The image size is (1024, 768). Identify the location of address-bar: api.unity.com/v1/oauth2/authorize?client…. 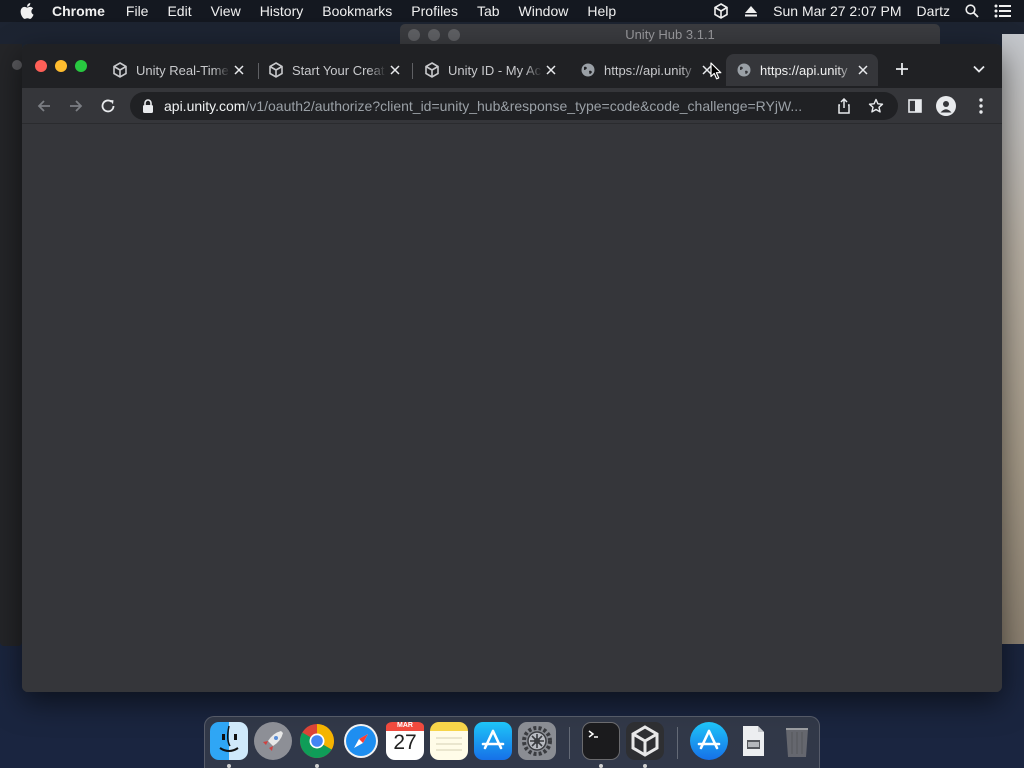
(514, 106).